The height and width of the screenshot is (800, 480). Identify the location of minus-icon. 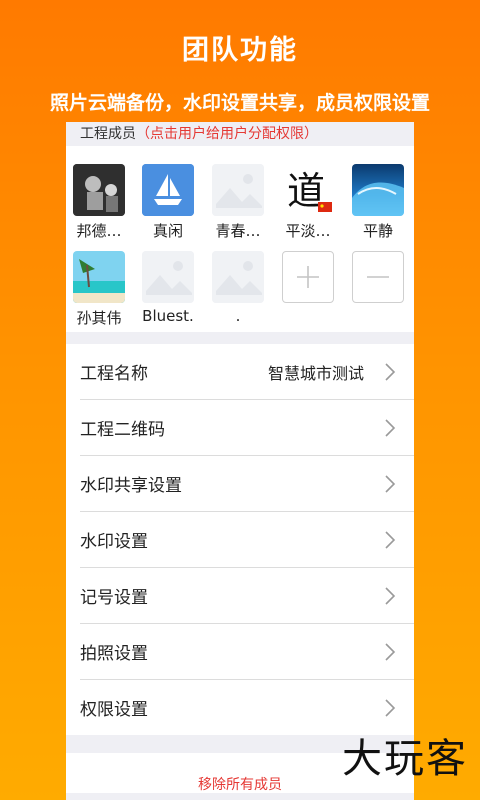
(378, 277).